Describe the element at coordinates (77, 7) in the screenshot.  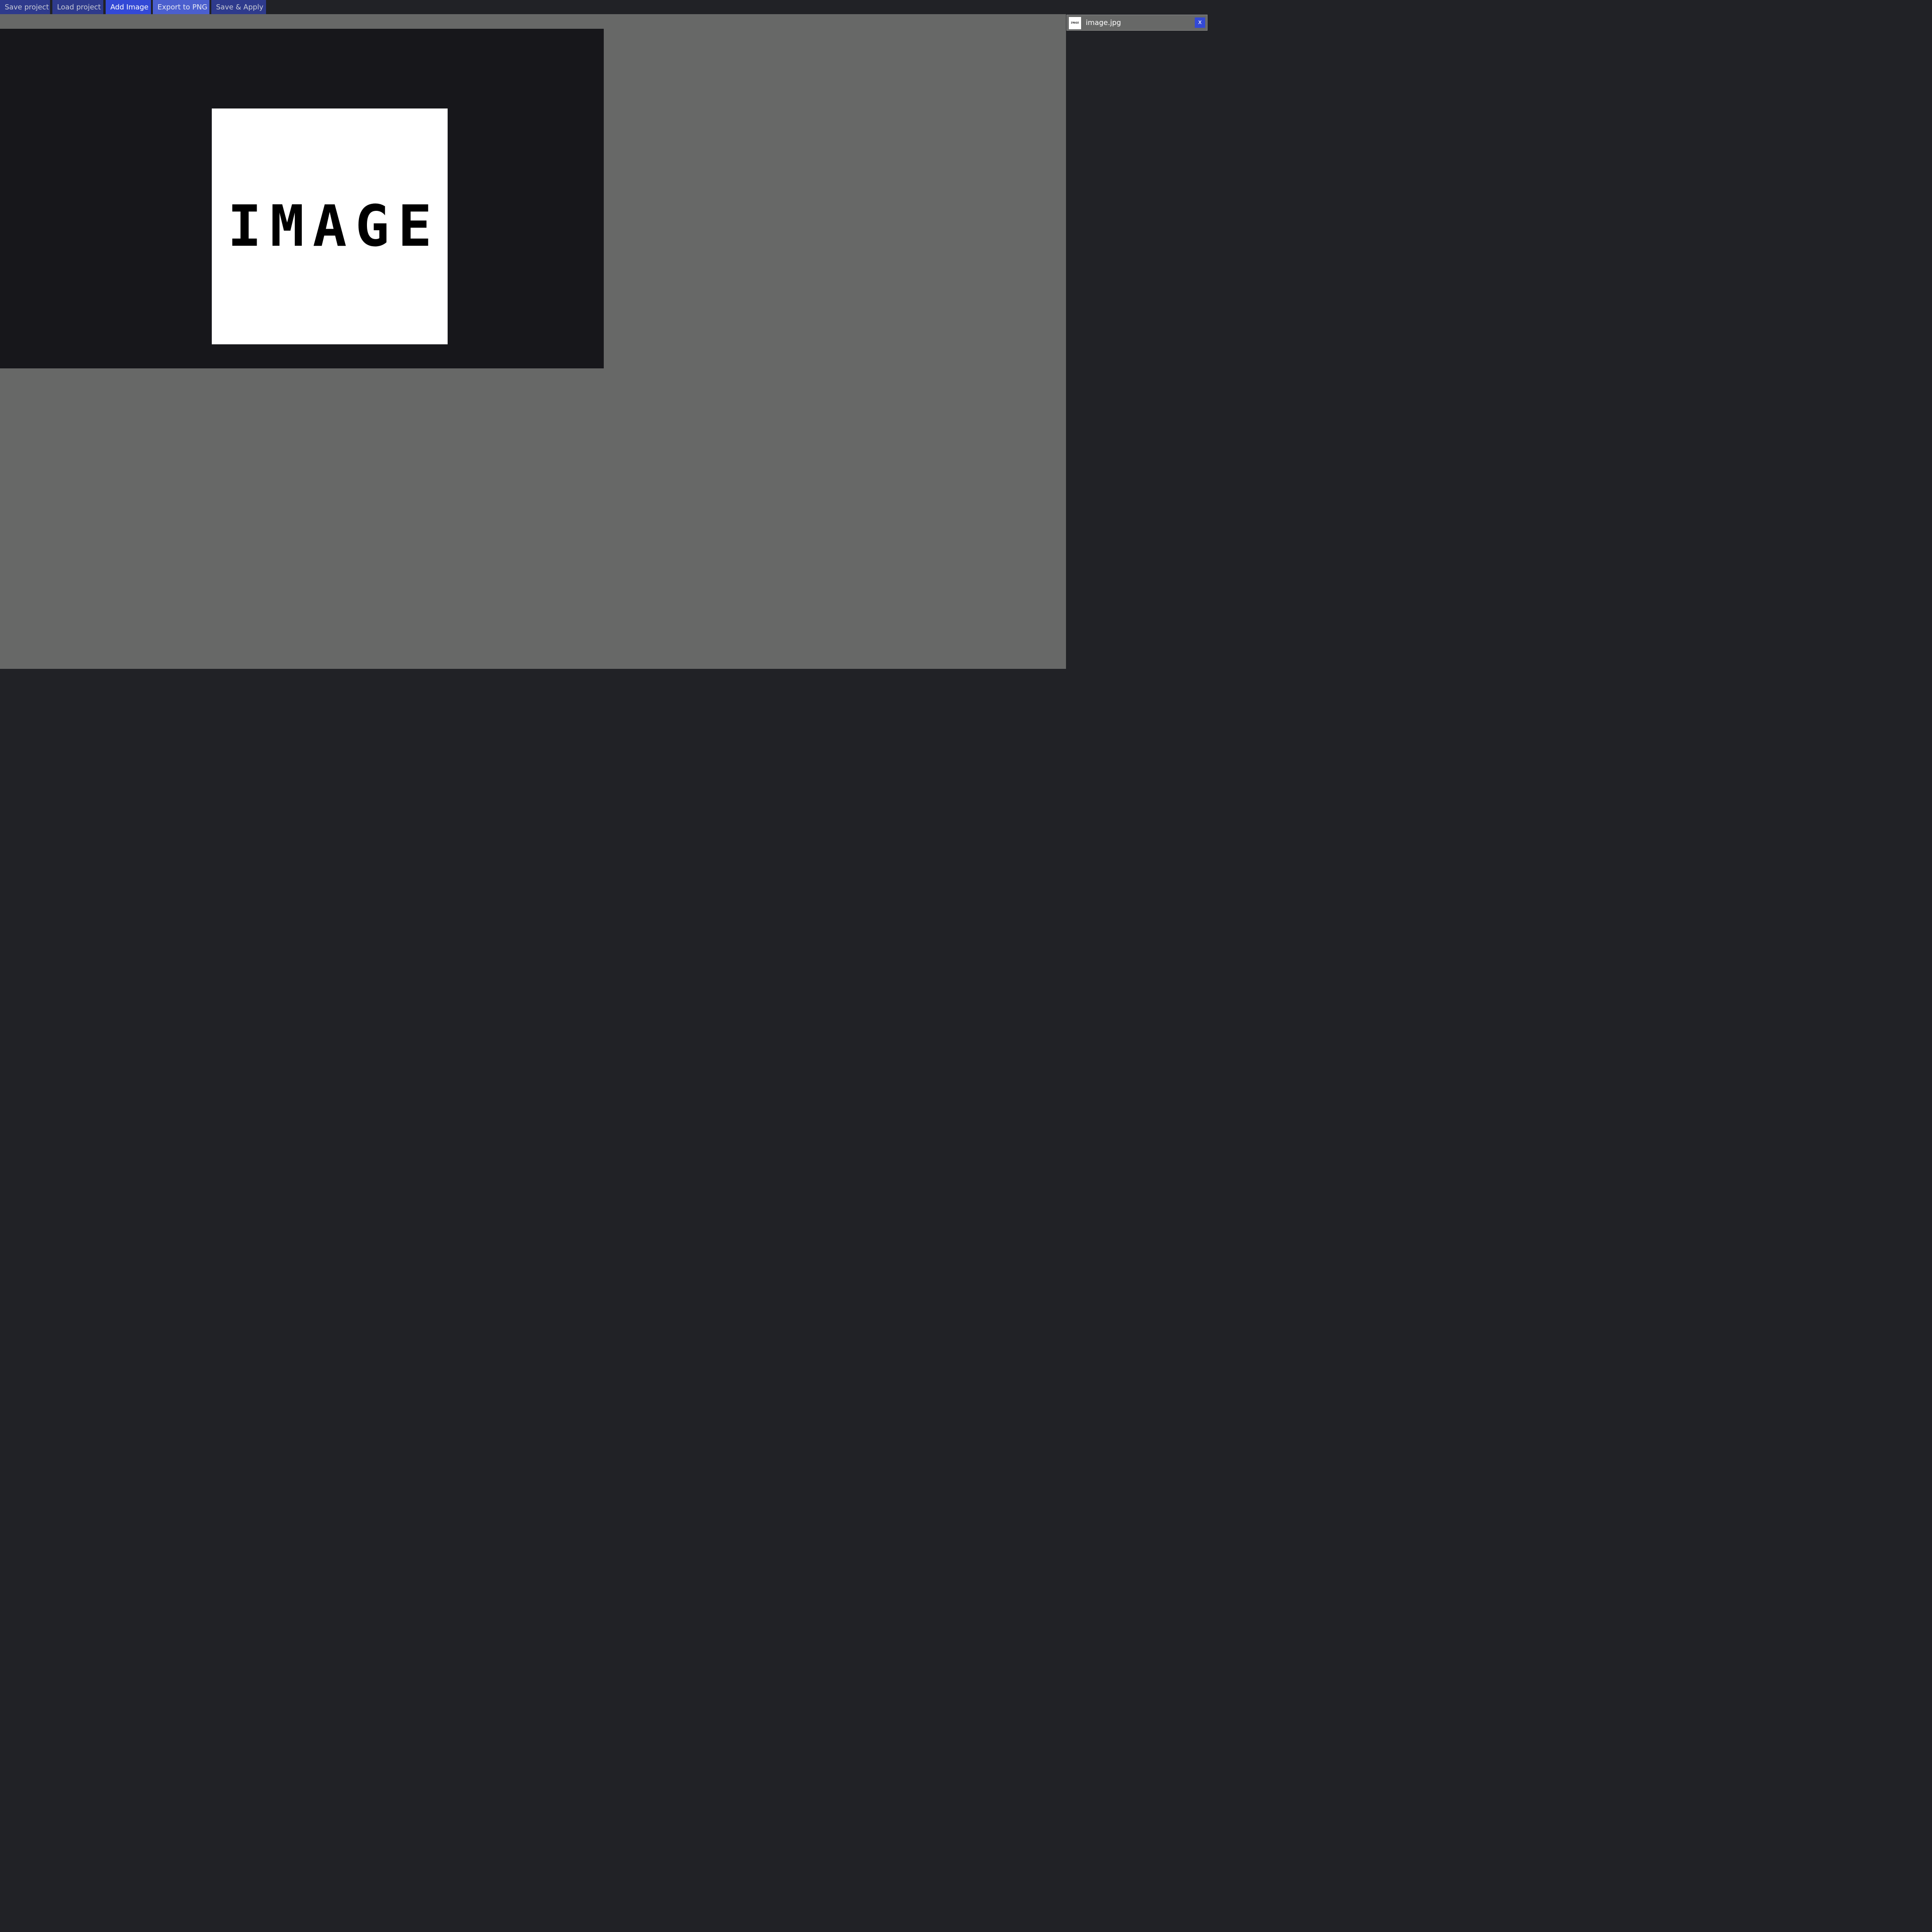
I see `load-project-button: Load project` at that location.